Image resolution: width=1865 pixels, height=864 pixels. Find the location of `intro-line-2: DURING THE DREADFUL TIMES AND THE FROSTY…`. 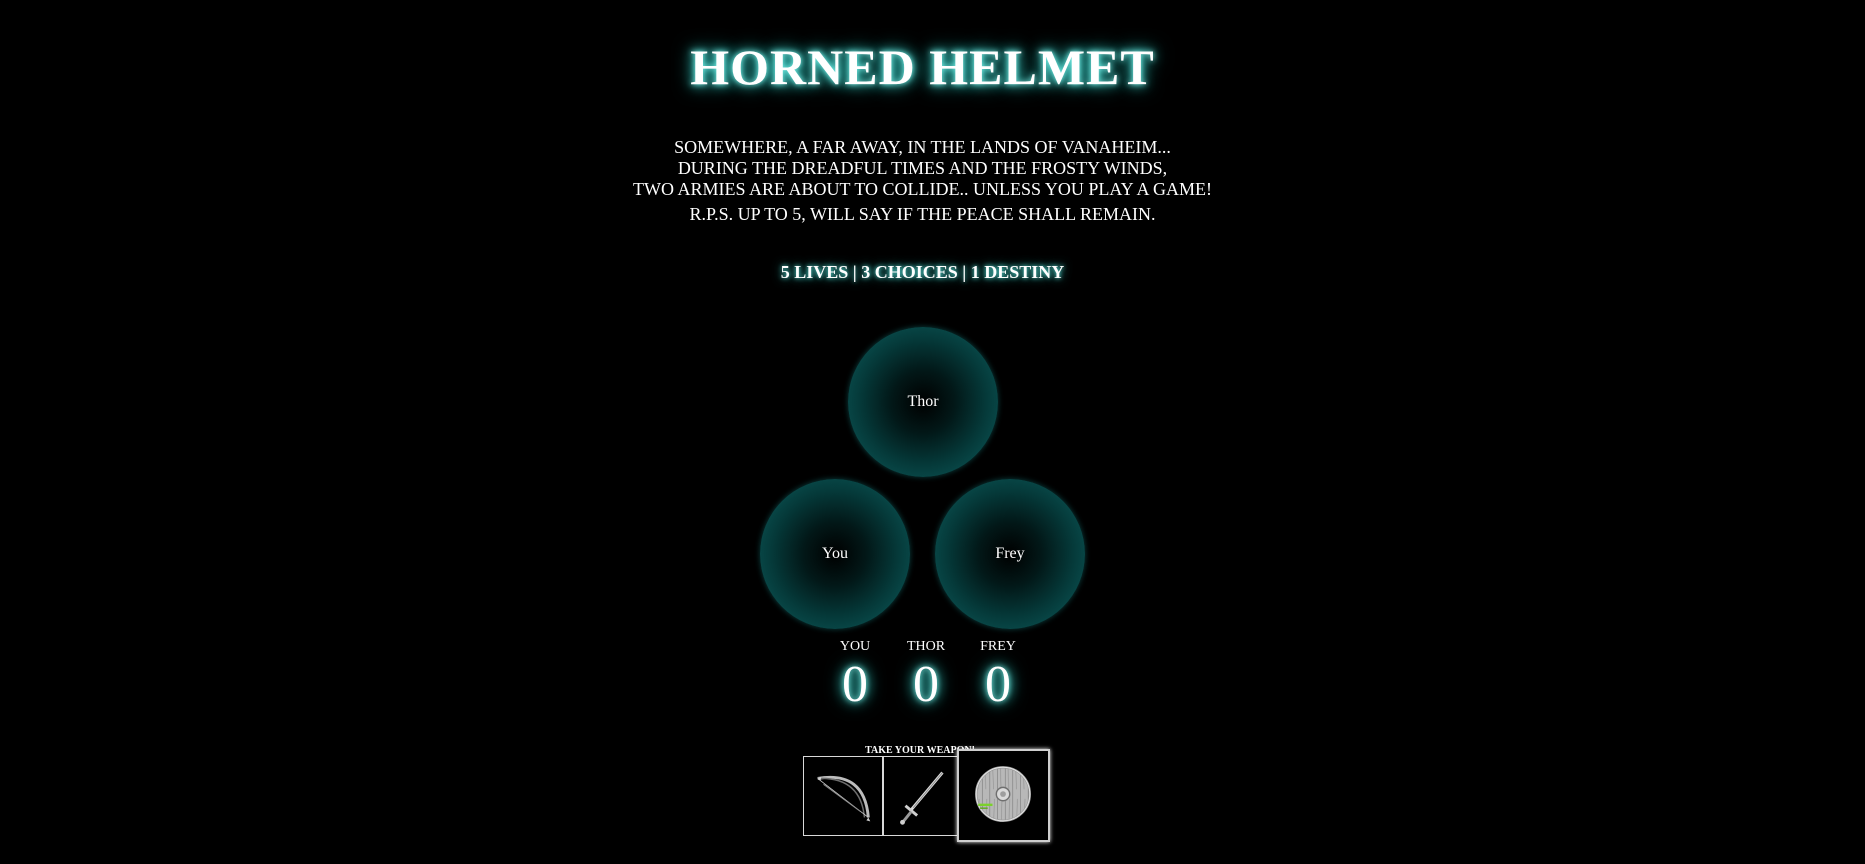

intro-line-2: DURING THE DREADFUL TIMES AND THE FROSTY… is located at coordinates (922, 168).